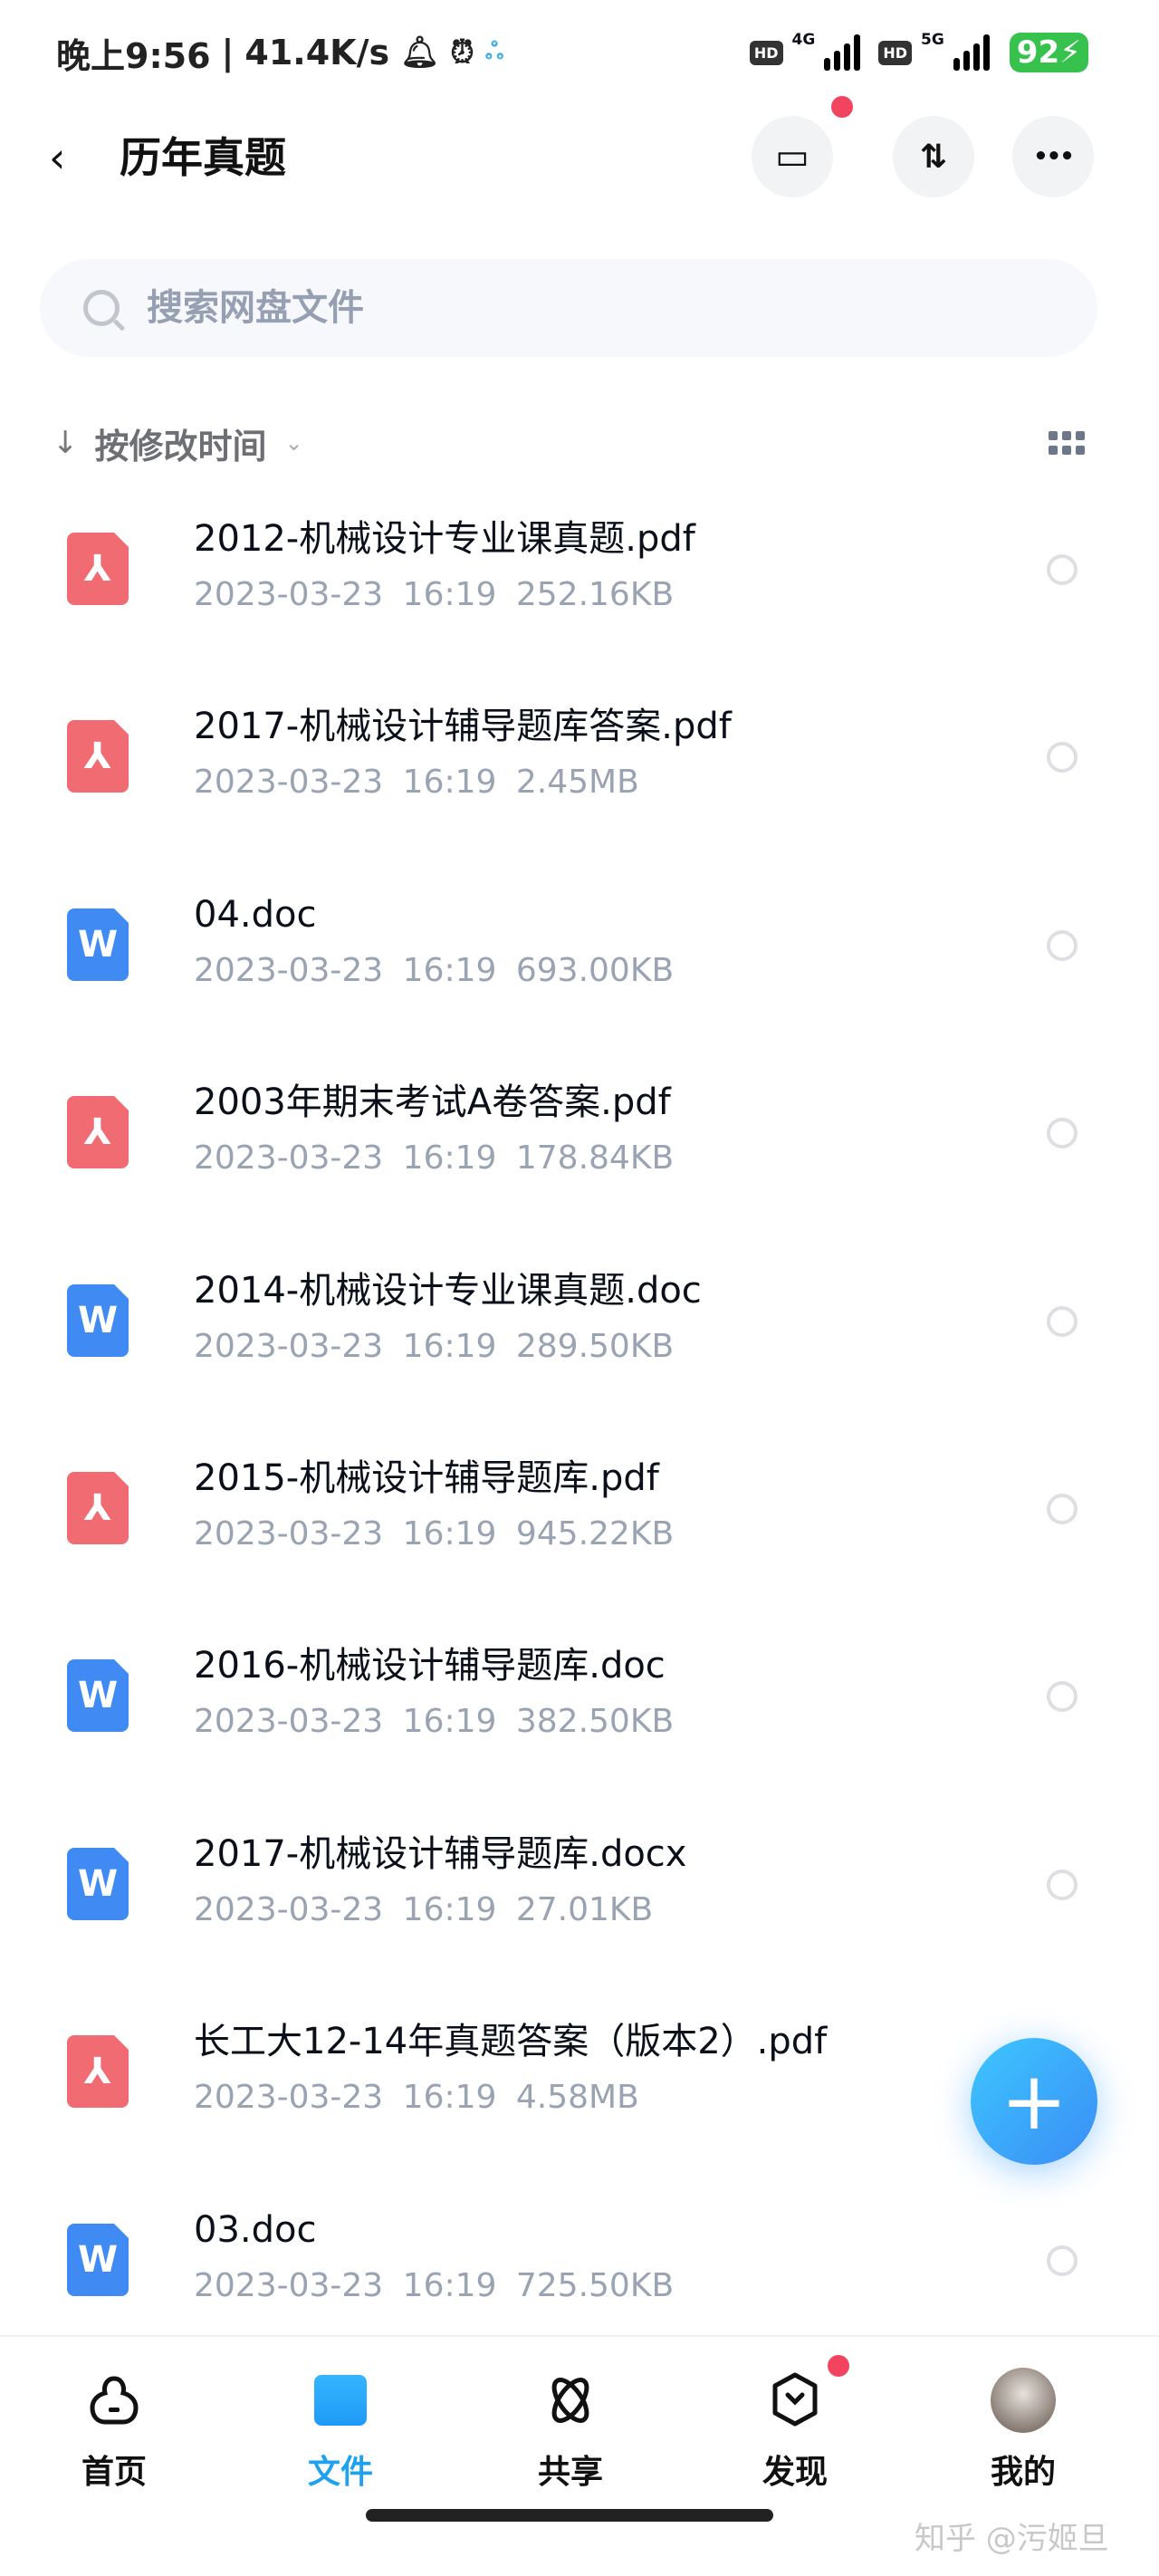 The width and height of the screenshot is (1159, 2576). I want to click on search-bar, so click(568, 308).